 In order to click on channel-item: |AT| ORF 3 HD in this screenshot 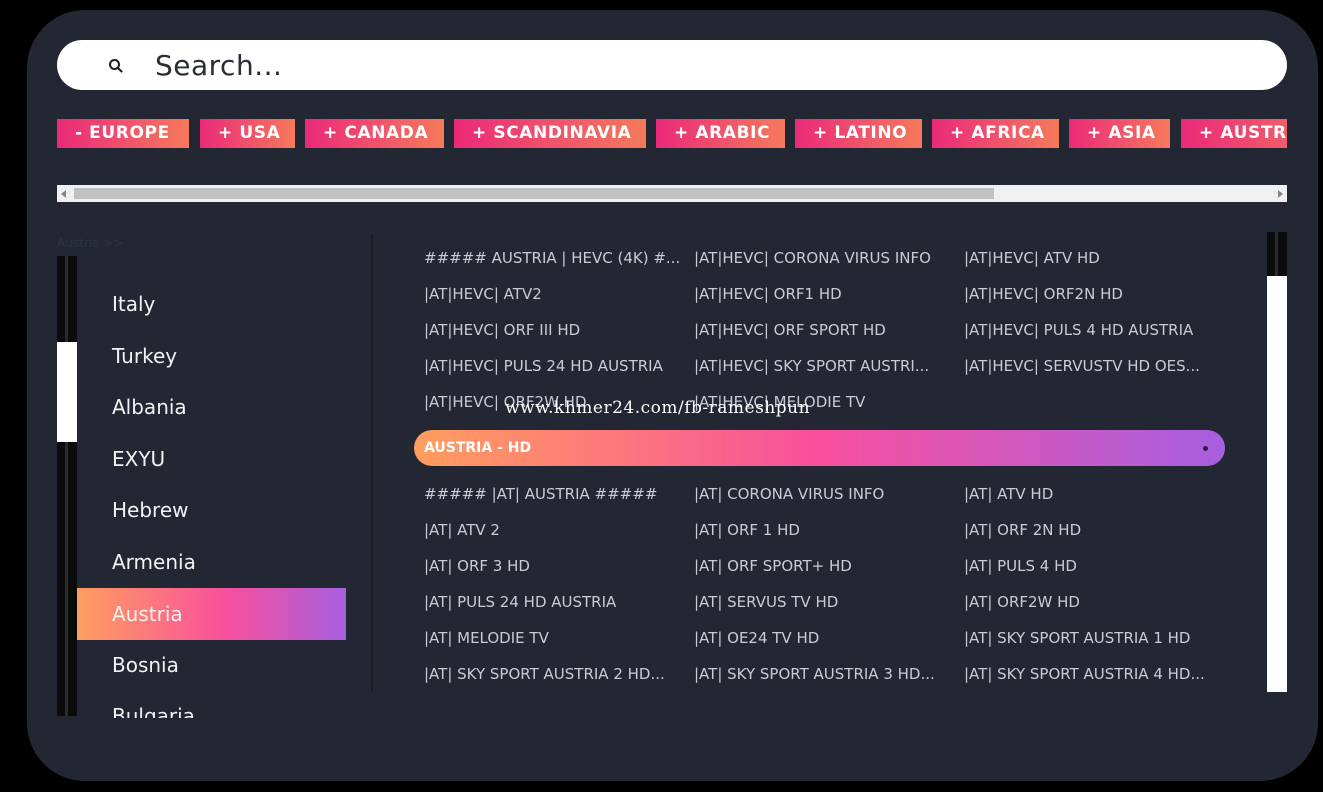, I will do `click(477, 566)`.